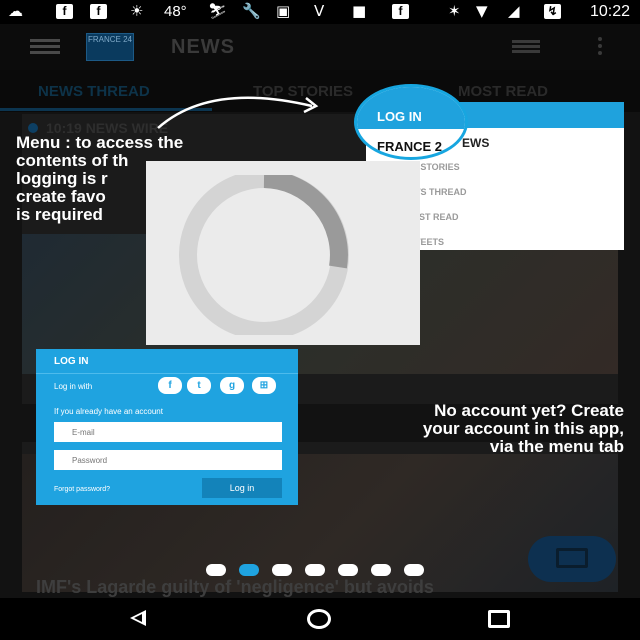 Image resolution: width=640 pixels, height=640 pixels. Describe the element at coordinates (499, 619) in the screenshot. I see `recents-icon` at that location.